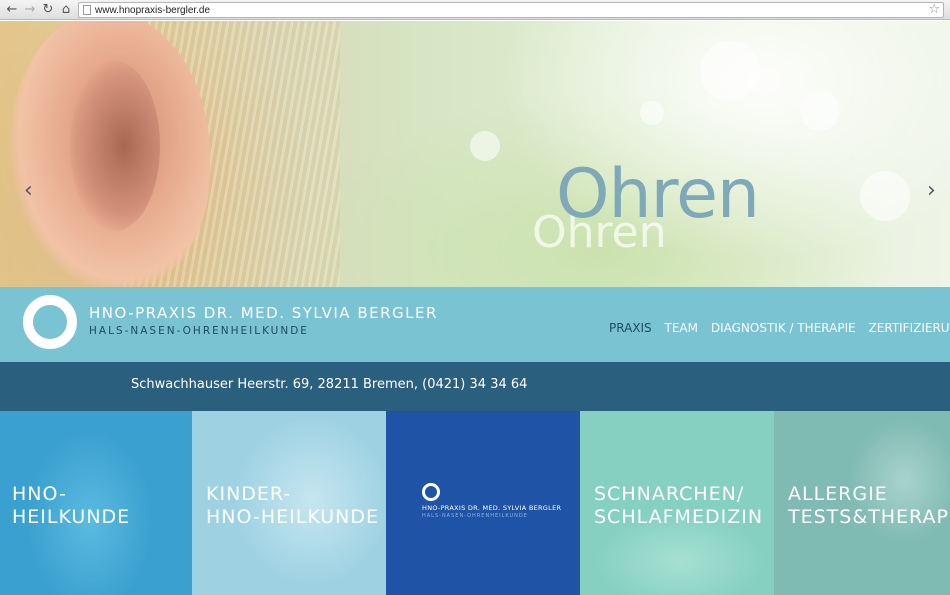 This screenshot has height=595, width=950. Describe the element at coordinates (249, 494) in the screenshot. I see `tile-label-line1: KINDER-` at that location.